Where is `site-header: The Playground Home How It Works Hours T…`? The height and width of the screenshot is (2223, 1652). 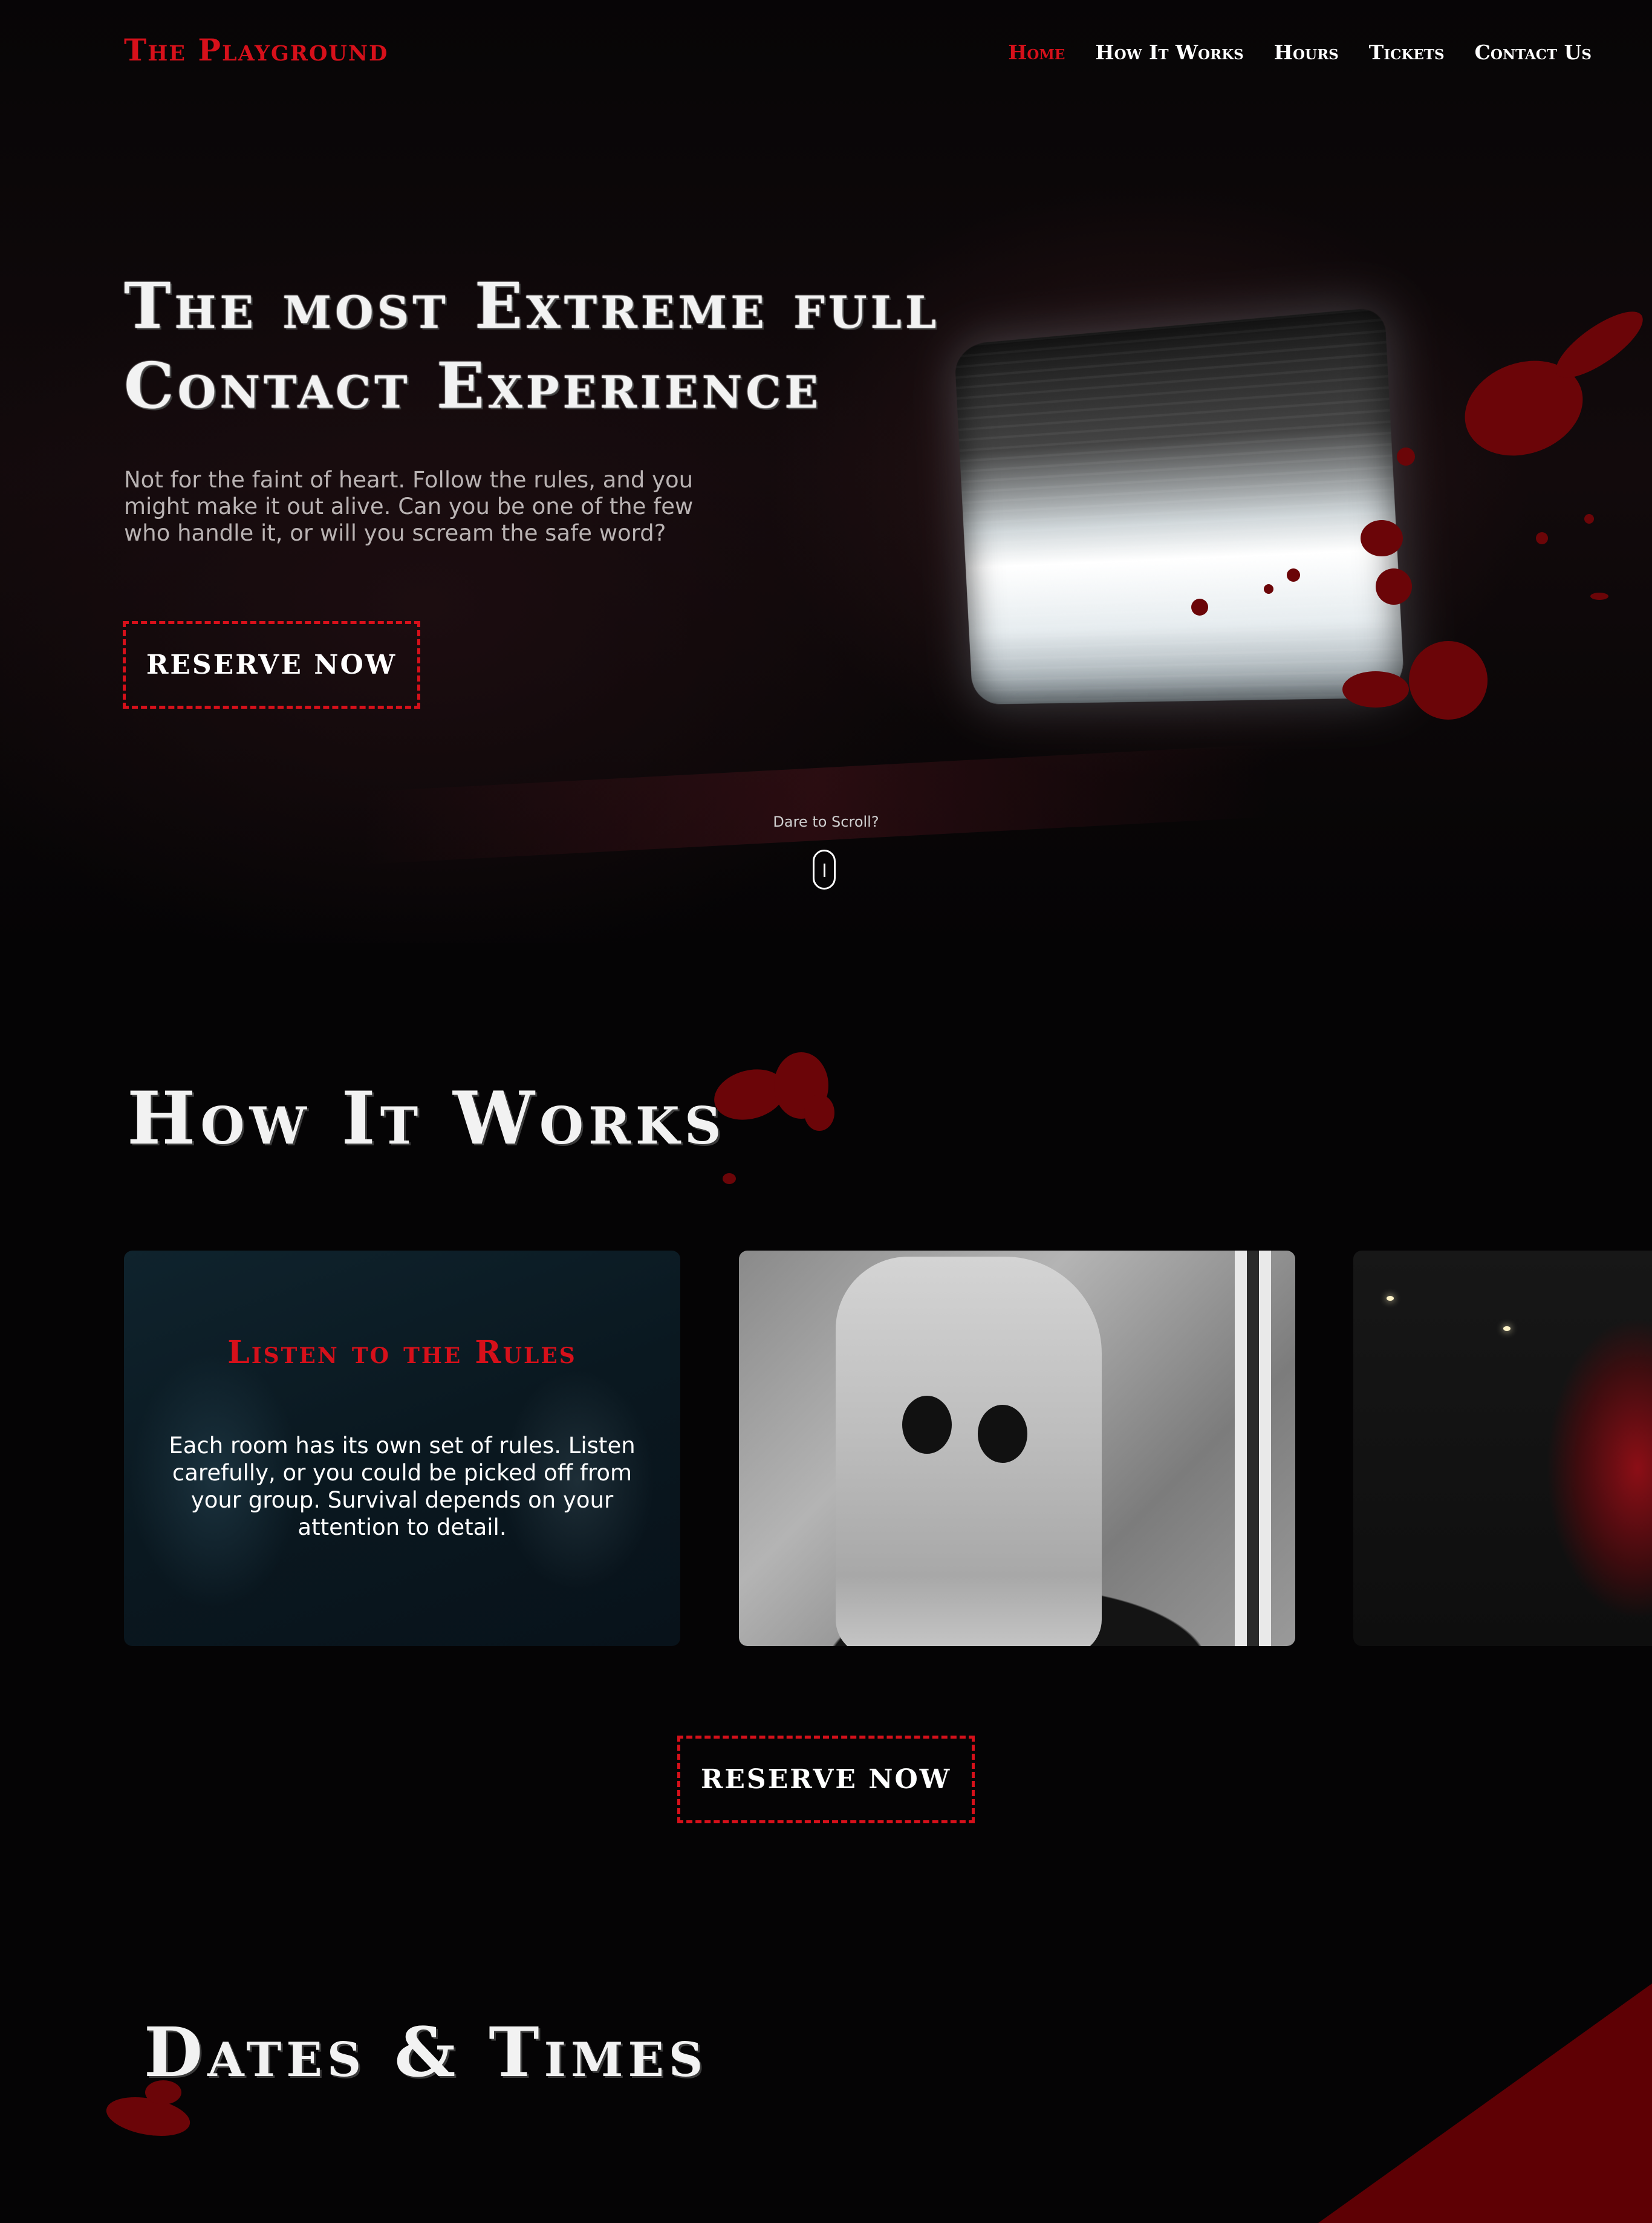
site-header: The Playground Home How It Works Hours T… is located at coordinates (826, 57).